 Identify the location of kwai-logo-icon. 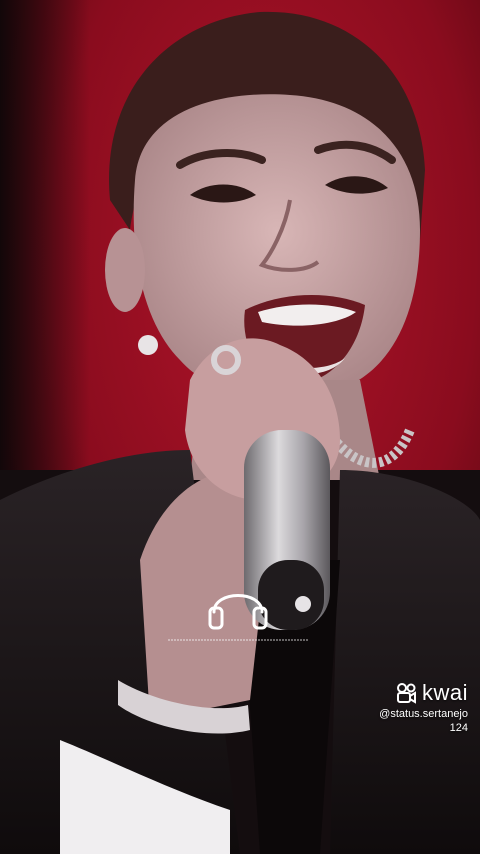
(406, 693).